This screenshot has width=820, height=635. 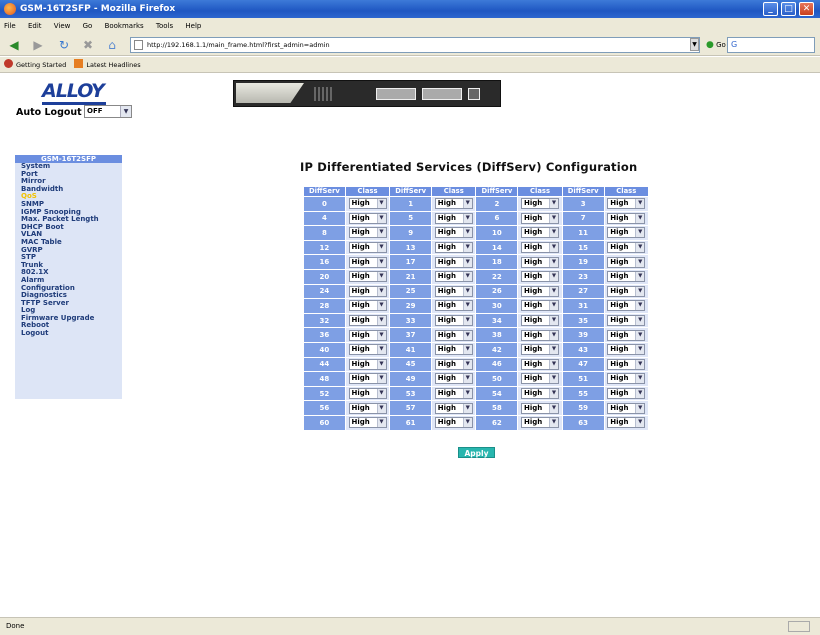 I want to click on class-select-8: High ▼, so click(x=367, y=233).